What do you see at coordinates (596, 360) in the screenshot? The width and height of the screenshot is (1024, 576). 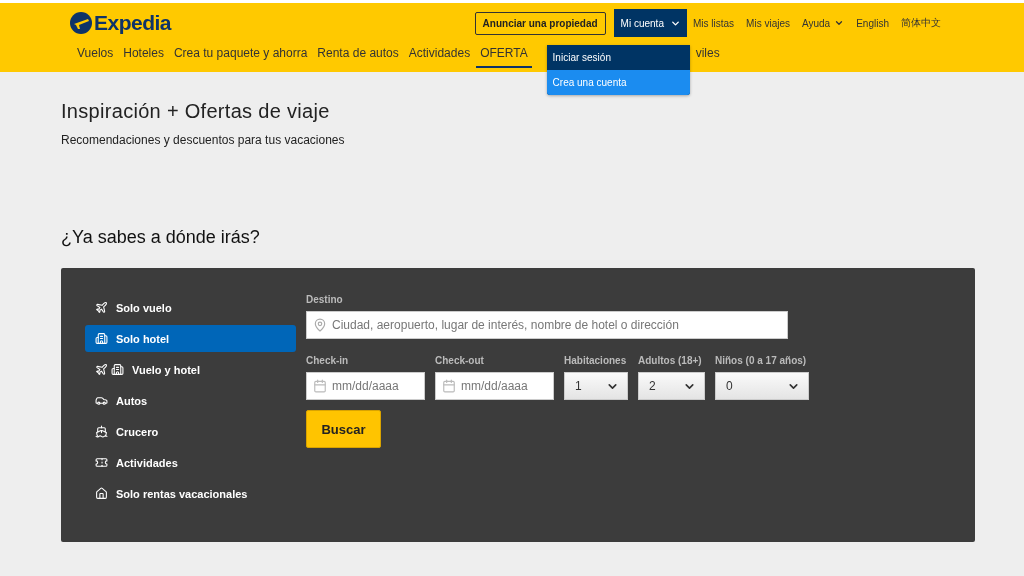 I see `field-label: Habitaciones` at bounding box center [596, 360].